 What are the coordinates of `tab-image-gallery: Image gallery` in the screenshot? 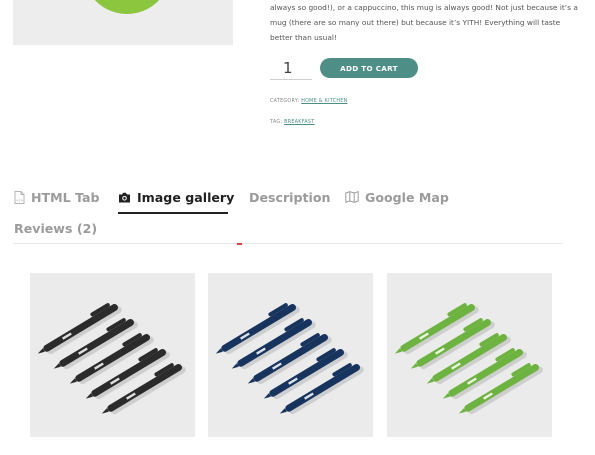 It's located at (176, 197).